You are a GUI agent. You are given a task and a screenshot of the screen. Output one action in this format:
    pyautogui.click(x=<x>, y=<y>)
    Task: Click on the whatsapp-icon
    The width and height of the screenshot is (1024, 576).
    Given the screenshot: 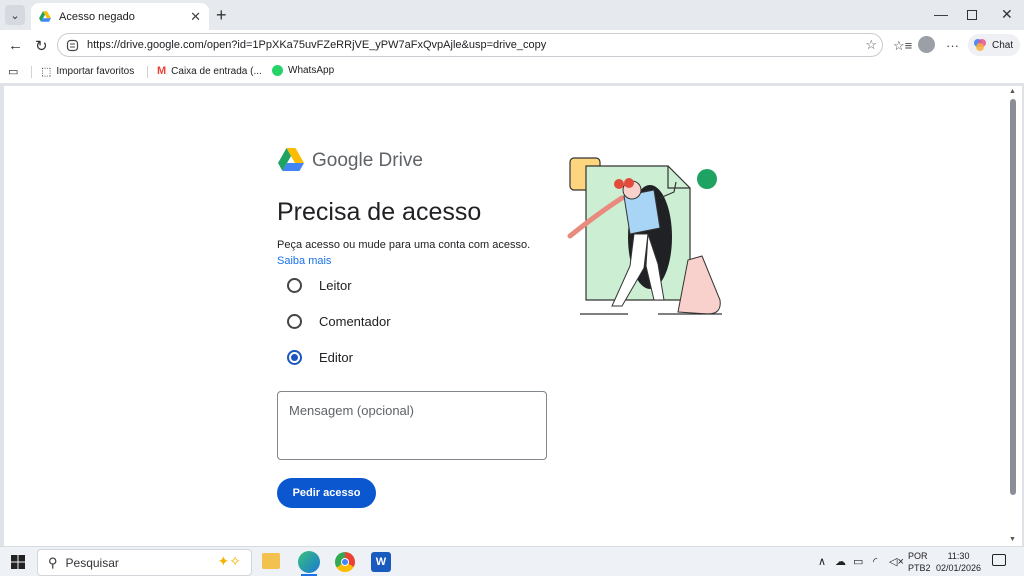 What is the action you would take?
    pyautogui.click(x=277, y=70)
    